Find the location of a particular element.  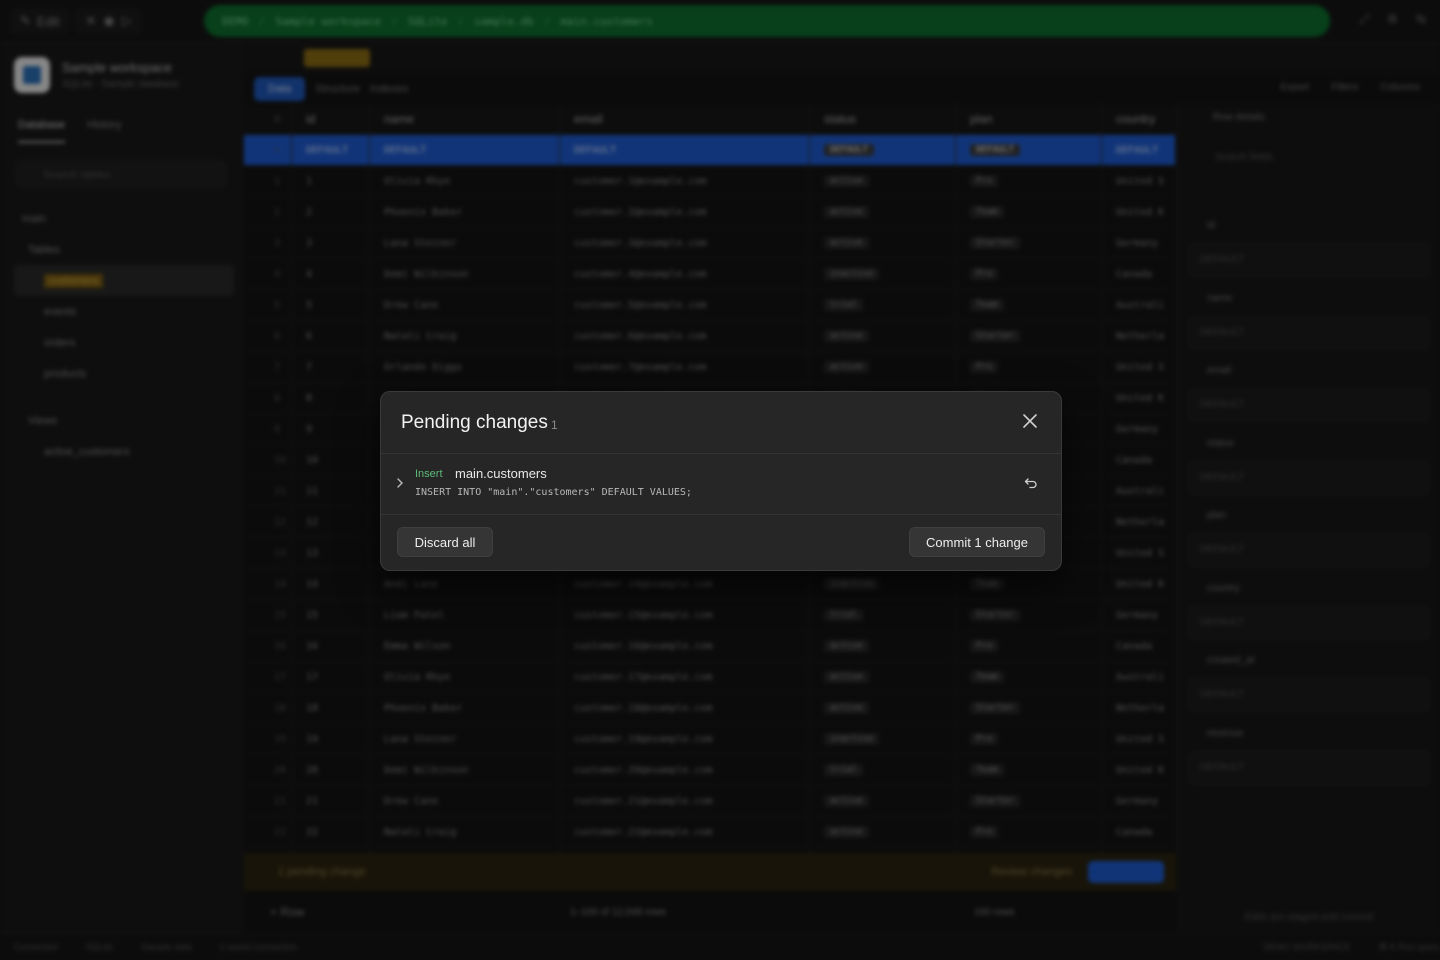

change-operation: Insert is located at coordinates (429, 474).